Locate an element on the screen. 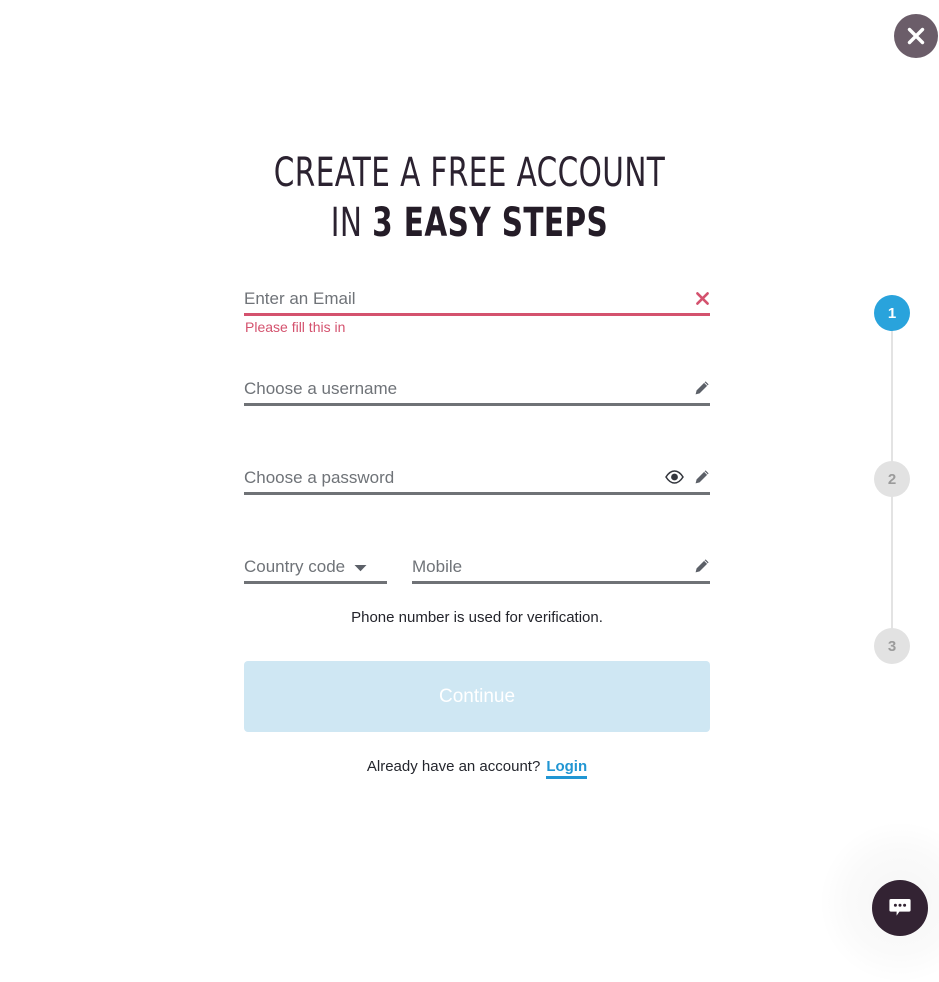  username-field-group is located at coordinates (477, 380).